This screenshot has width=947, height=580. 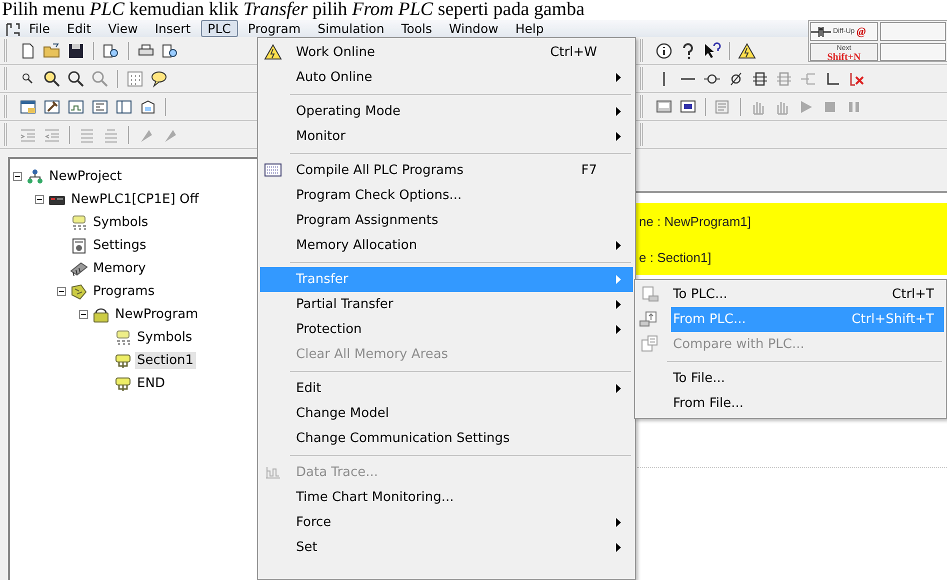 What do you see at coordinates (790, 294) in the screenshot?
I see `menu-item: To PLC... Ctrl+T` at bounding box center [790, 294].